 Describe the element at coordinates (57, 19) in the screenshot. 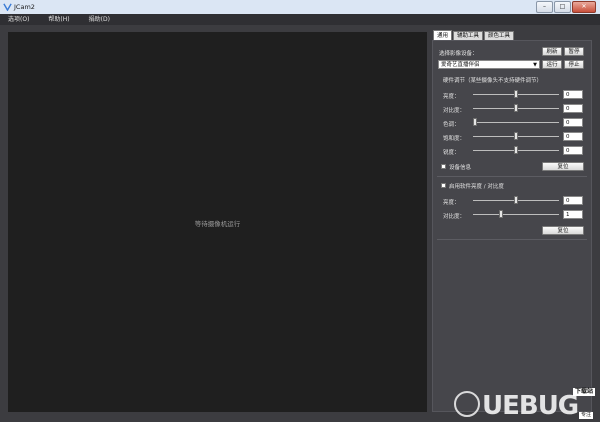

I see `menu-help: 帮助(H)` at that location.